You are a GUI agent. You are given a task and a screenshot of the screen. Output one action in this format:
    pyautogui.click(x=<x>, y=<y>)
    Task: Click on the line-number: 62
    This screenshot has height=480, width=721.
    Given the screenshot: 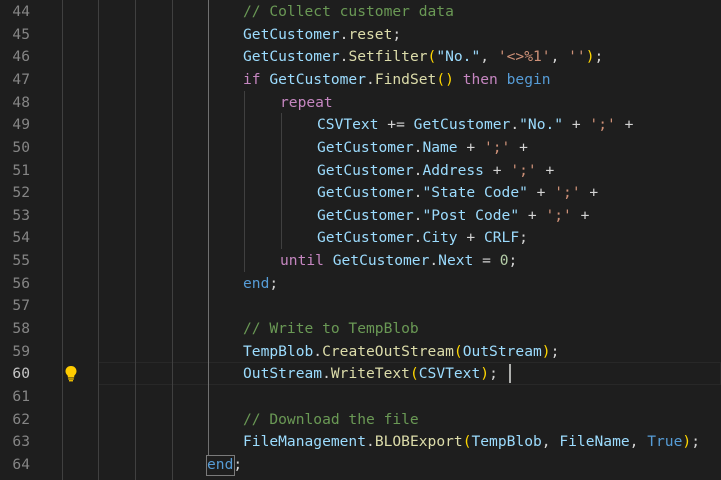 What is the action you would take?
    pyautogui.click(x=21, y=419)
    